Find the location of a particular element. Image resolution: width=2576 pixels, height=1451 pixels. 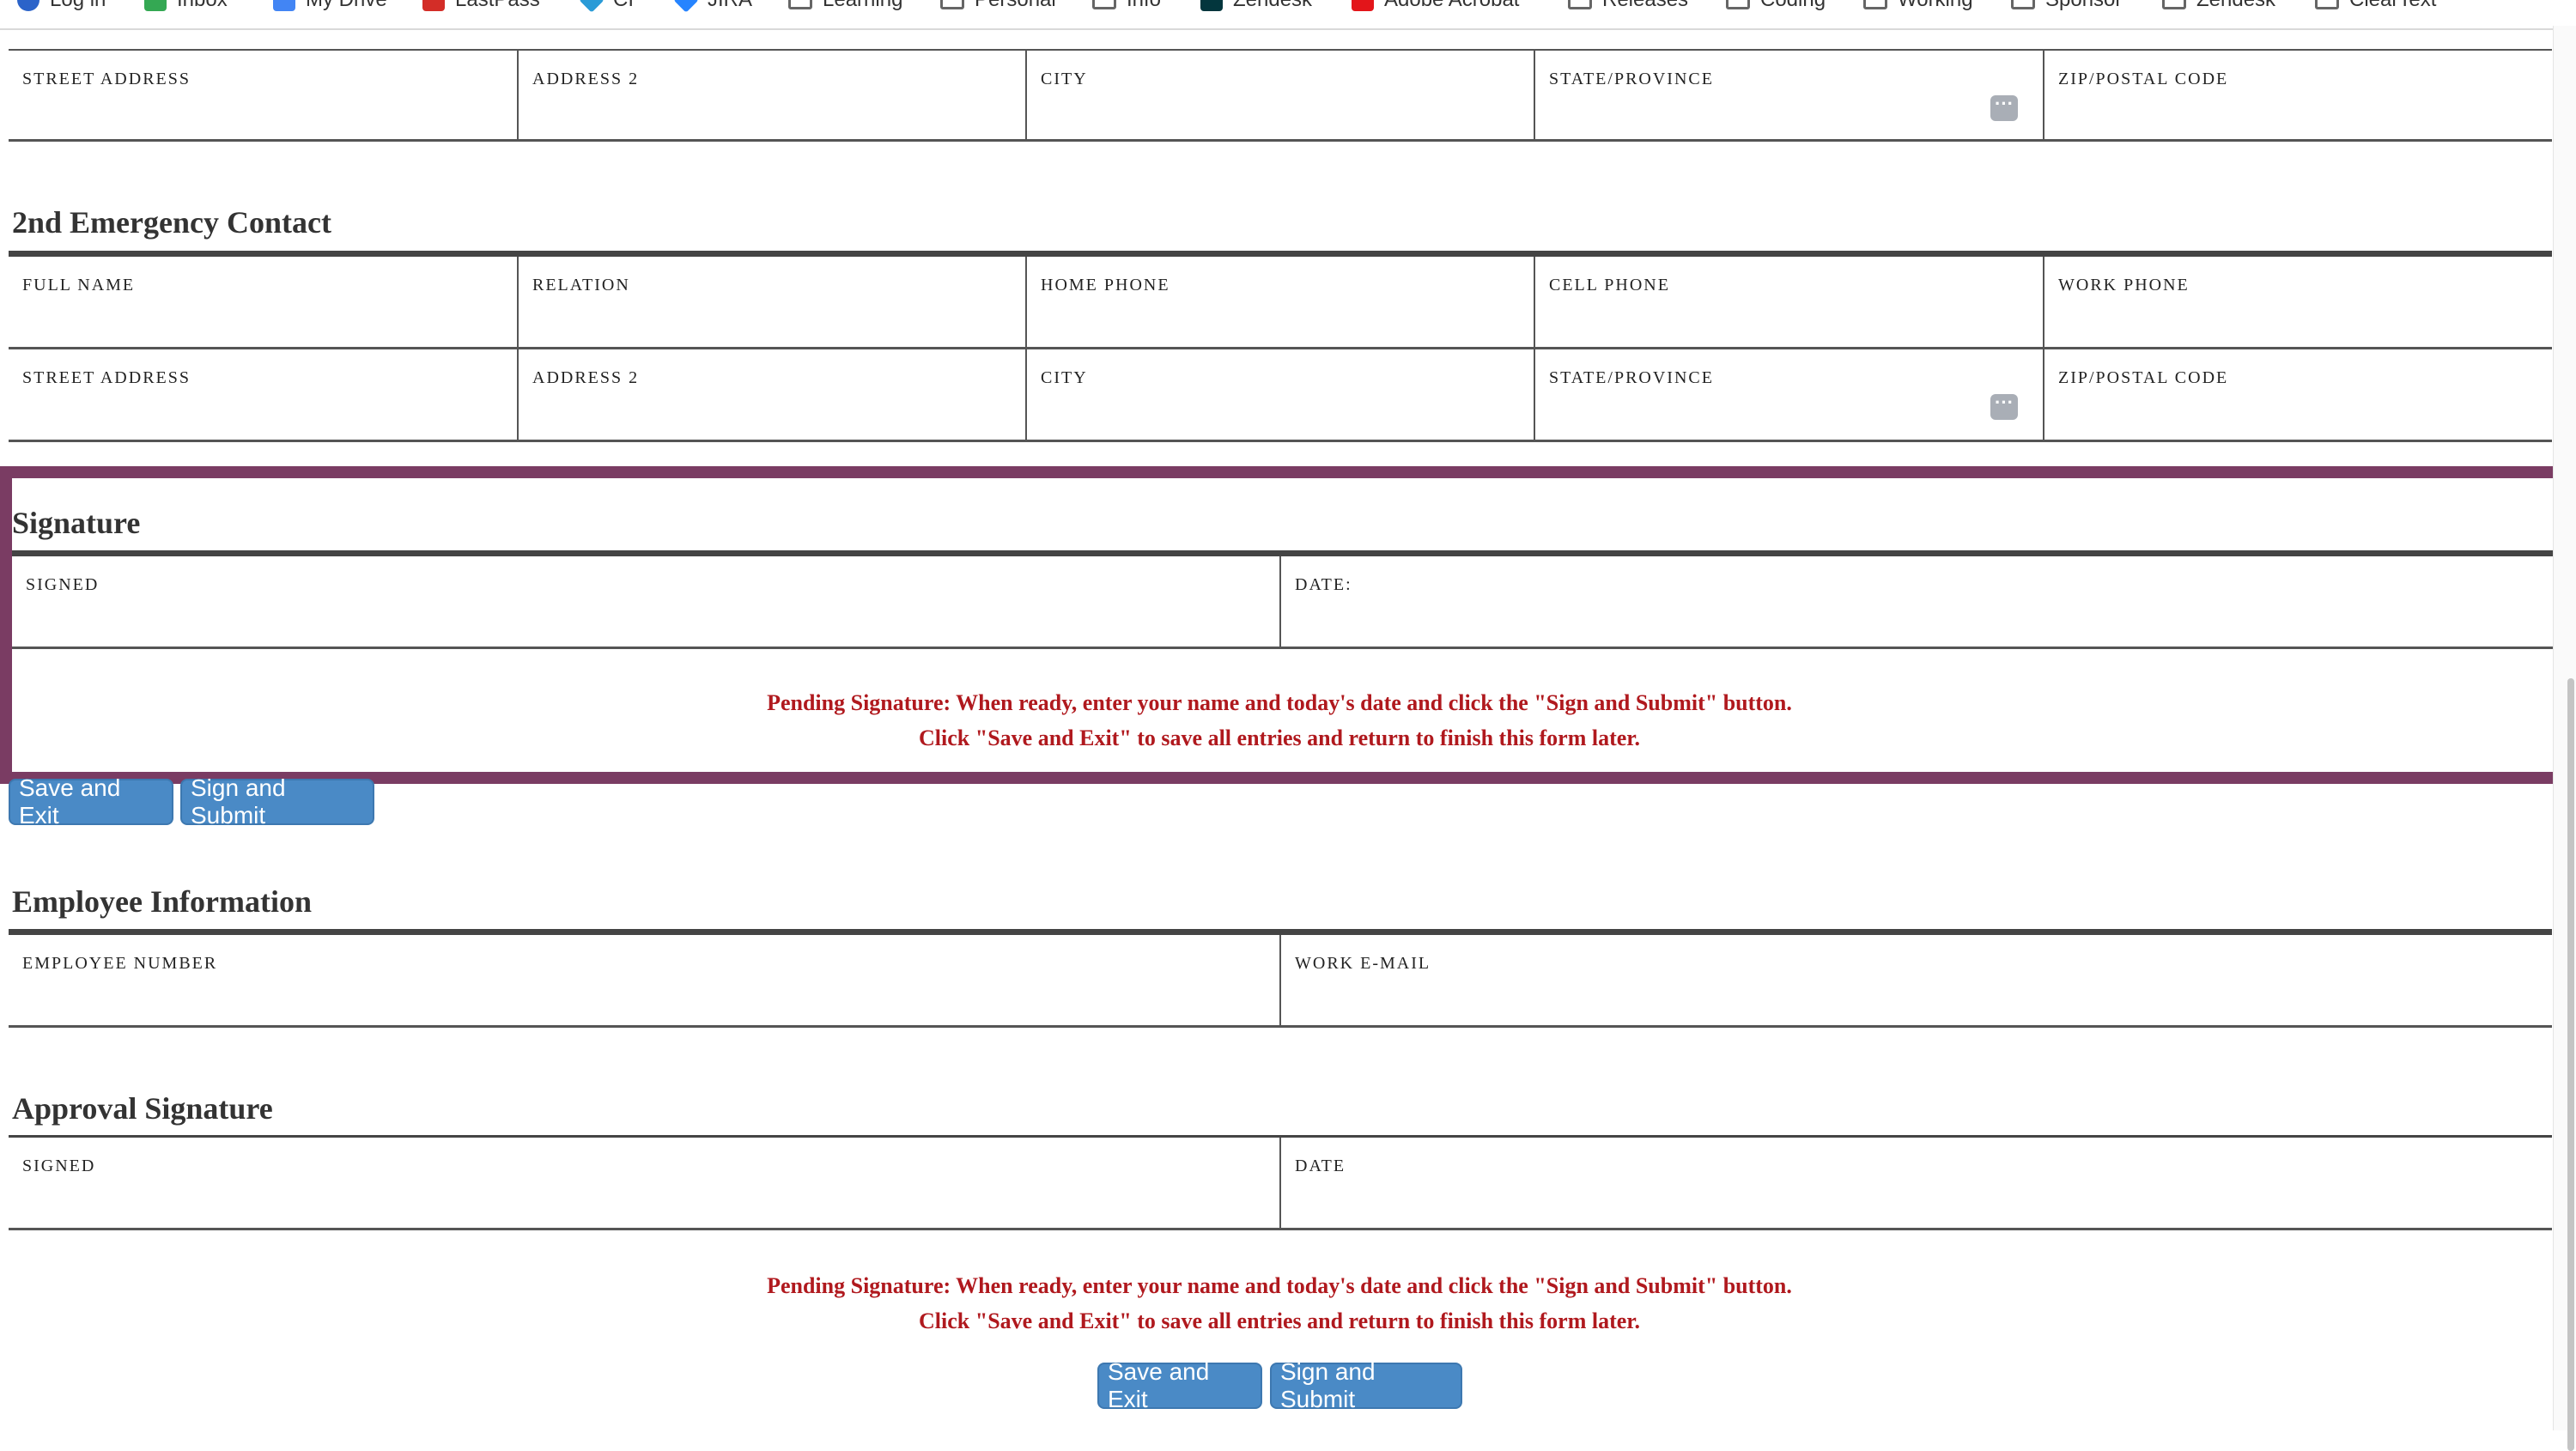

bookmark-zendesk-folder: Zendesk is located at coordinates (2218, 6).